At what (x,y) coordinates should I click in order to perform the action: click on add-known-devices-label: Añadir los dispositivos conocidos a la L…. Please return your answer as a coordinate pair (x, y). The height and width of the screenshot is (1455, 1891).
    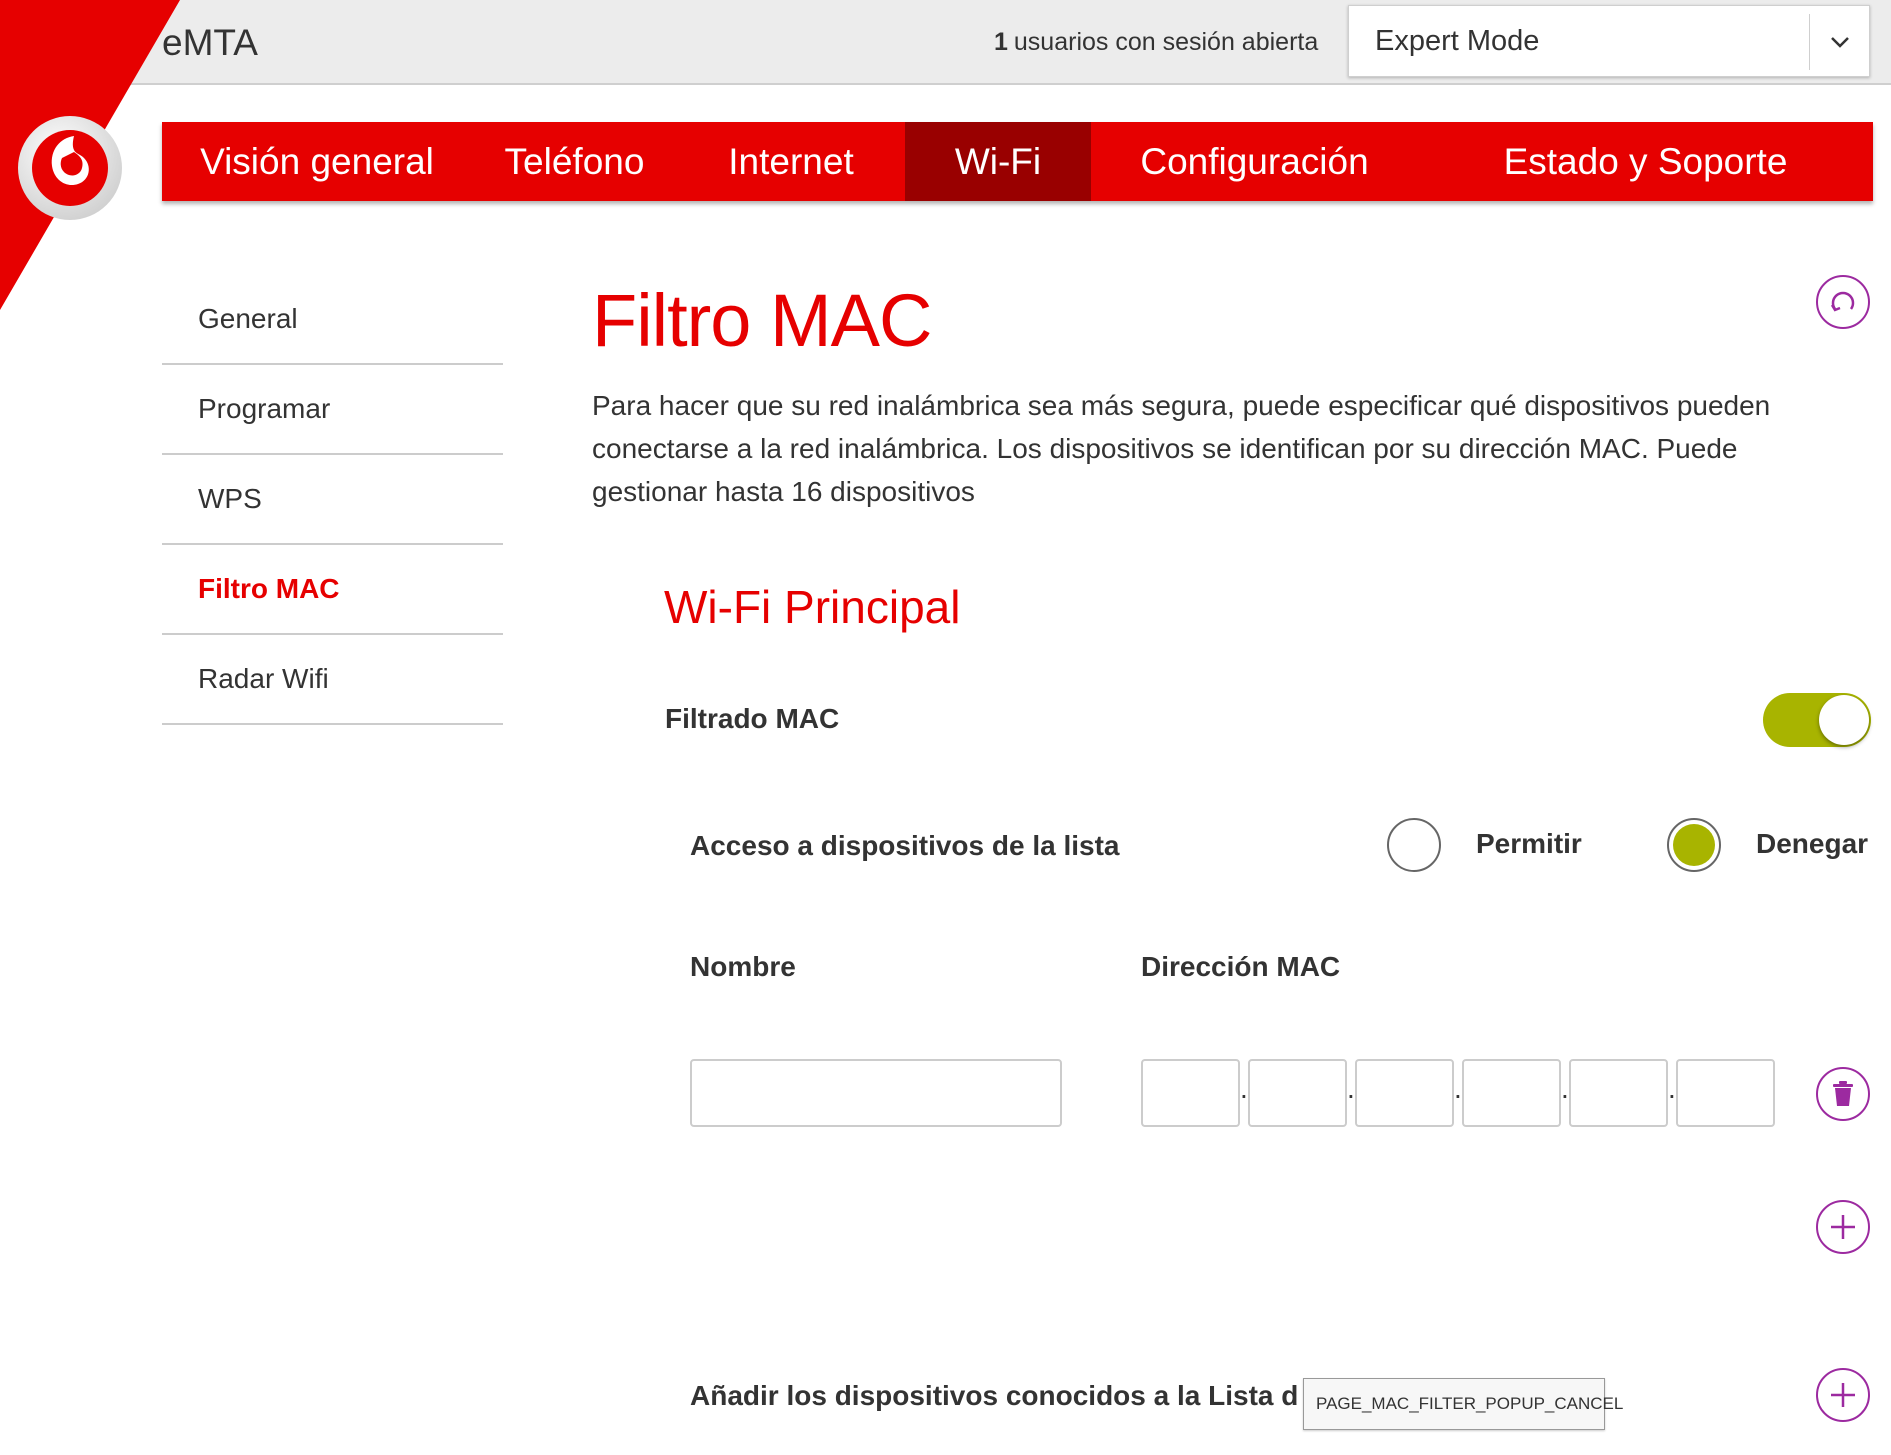
    Looking at the image, I should click on (994, 1395).